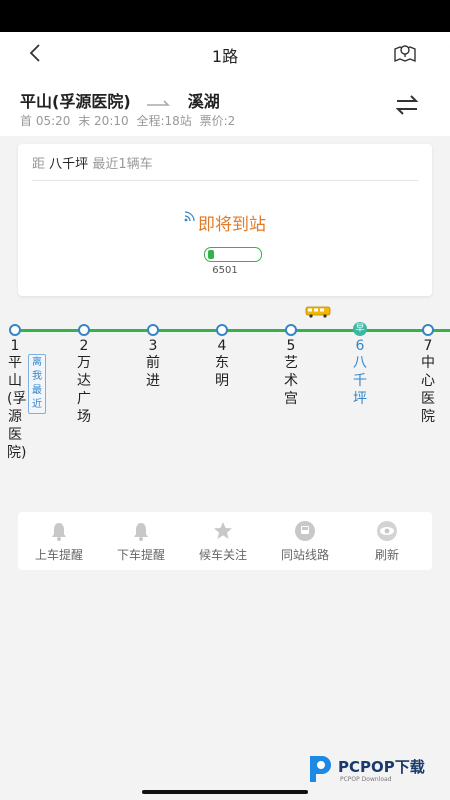 The image size is (450, 800). I want to click on origin-stop: 平山(孚源医院), so click(75, 101).